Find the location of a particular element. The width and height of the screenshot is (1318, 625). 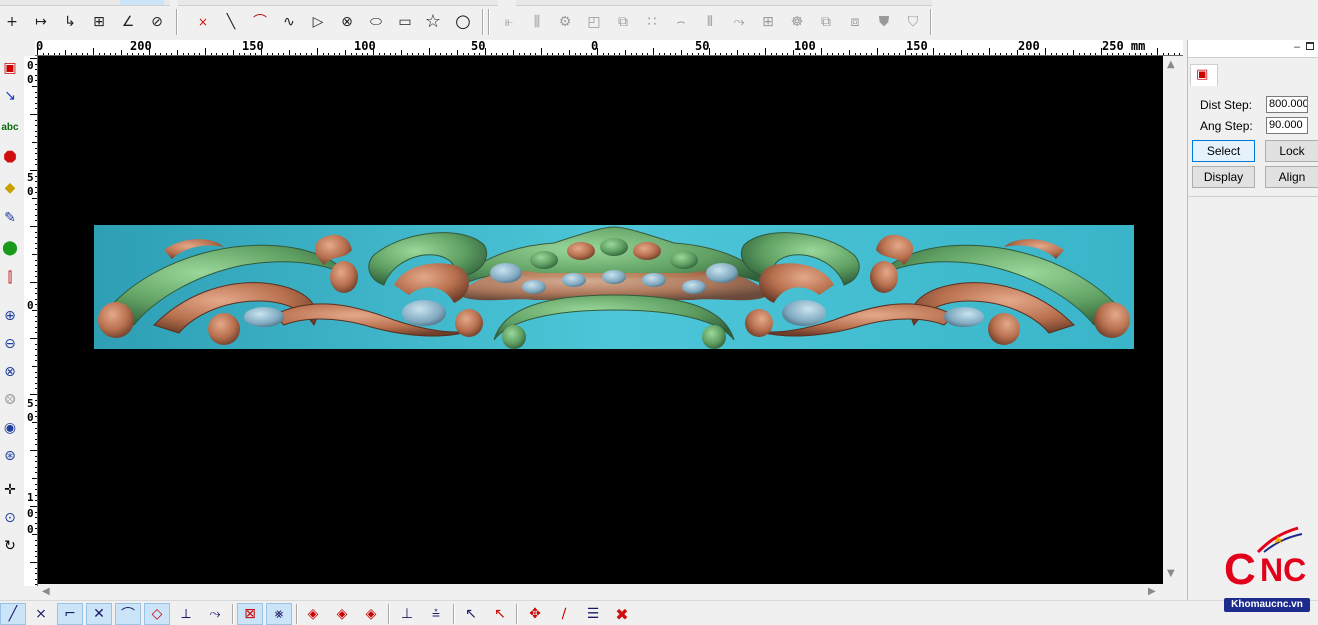

smooth-icon: ⤳ is located at coordinates (739, 22).